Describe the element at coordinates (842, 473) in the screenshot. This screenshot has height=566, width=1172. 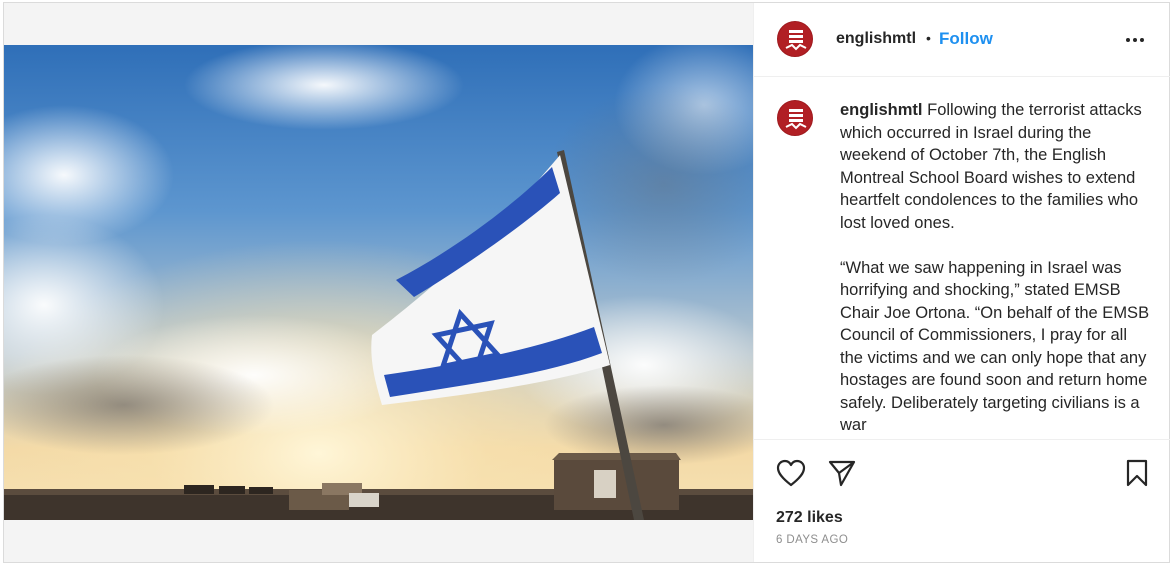
I see `paper-plane-icon` at that location.